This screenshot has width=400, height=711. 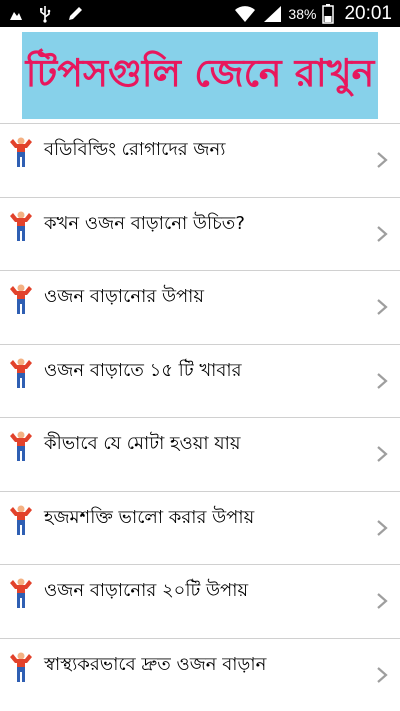 I want to click on list-item-label: ওজন বাড়াতে ১৫ টি খাবার, so click(x=143, y=370).